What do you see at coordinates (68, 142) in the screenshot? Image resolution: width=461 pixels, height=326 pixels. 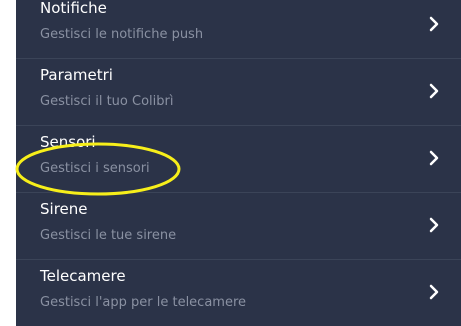 I see `menu-item-title: Sensori` at bounding box center [68, 142].